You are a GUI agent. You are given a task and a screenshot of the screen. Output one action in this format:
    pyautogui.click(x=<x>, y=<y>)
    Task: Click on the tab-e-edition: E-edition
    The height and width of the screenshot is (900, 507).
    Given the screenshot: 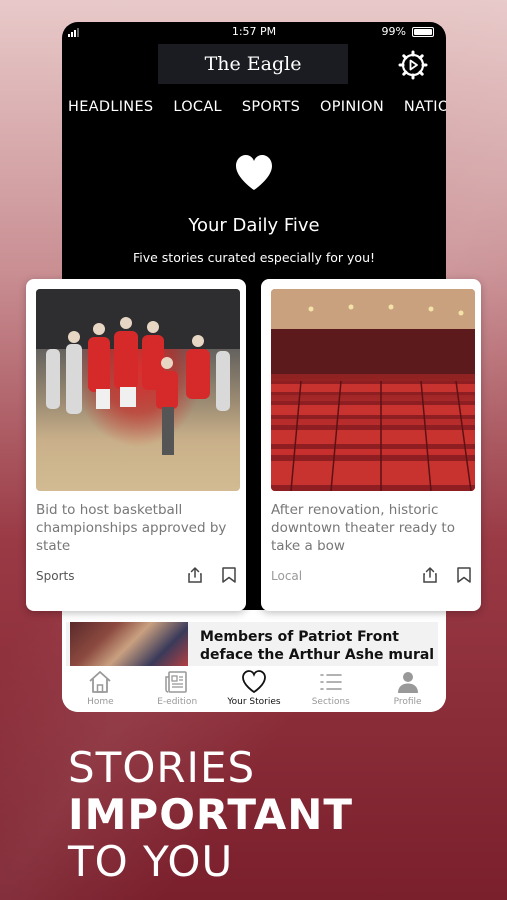 What is the action you would take?
    pyautogui.click(x=177, y=689)
    